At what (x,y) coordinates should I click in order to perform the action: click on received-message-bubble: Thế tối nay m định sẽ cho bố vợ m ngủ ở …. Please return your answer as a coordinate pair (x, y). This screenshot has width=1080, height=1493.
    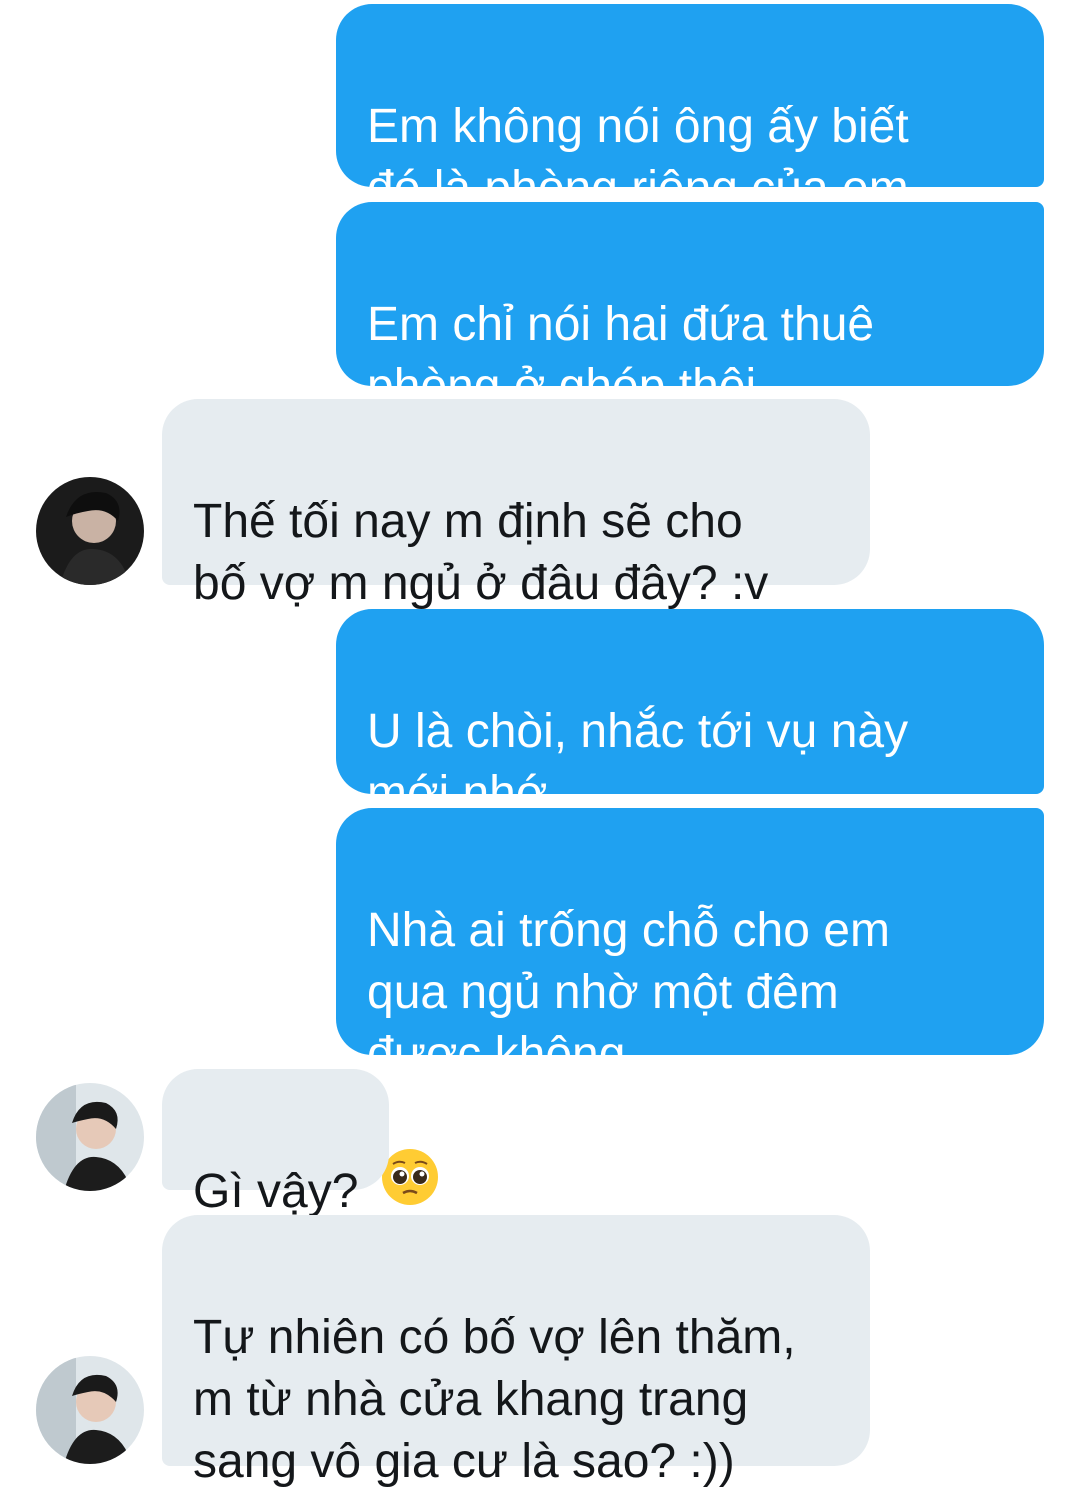
    Looking at the image, I should click on (516, 504).